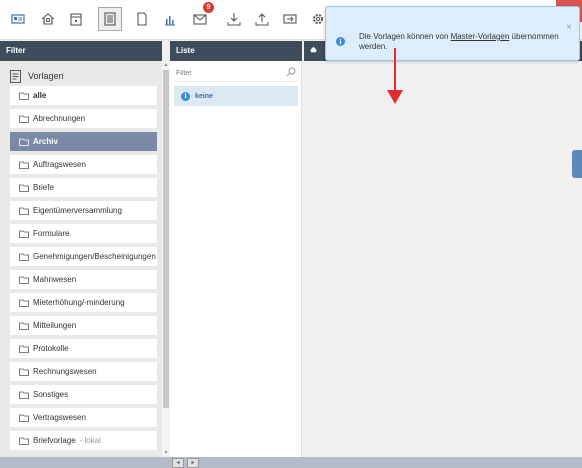  I want to click on status-bar, so click(291, 462).